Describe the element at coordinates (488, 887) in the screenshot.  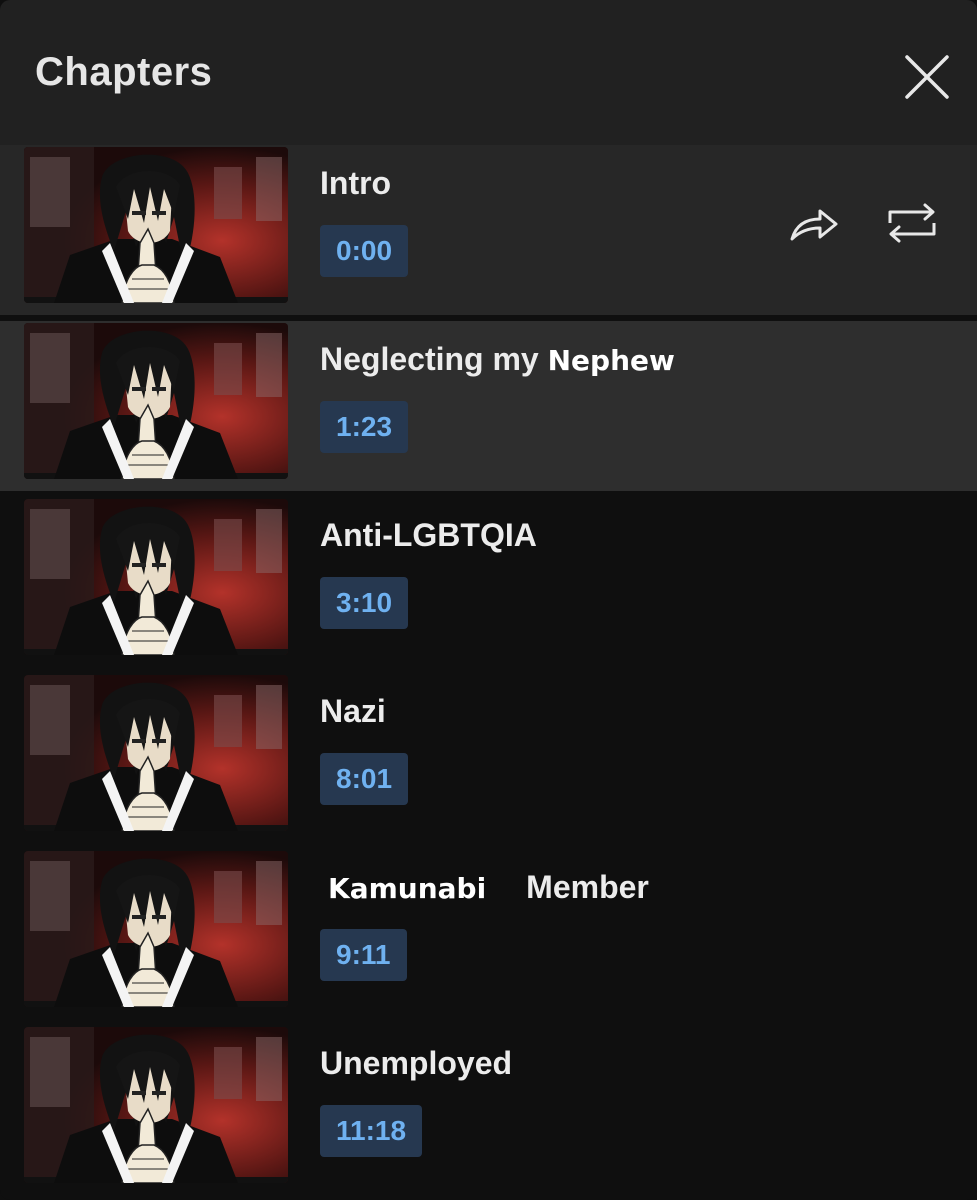
I see `chapter-title: Kamunabi Member` at that location.